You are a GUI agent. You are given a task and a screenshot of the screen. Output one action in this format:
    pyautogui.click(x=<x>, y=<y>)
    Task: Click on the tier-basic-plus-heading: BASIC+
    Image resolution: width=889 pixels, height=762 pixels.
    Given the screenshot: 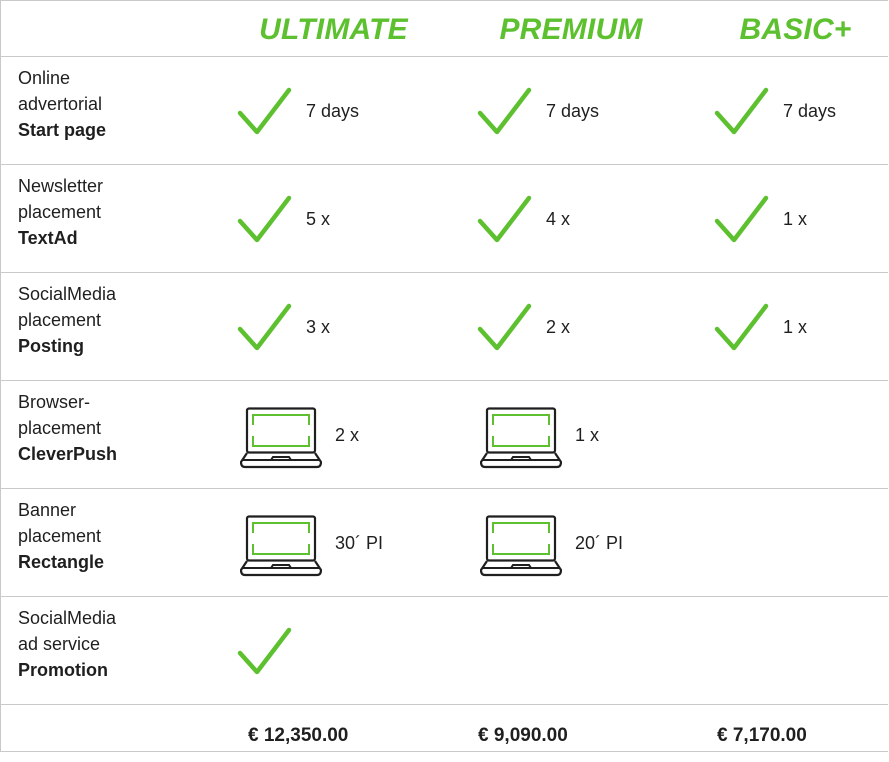 What is the action you would take?
    pyautogui.click(x=795, y=29)
    